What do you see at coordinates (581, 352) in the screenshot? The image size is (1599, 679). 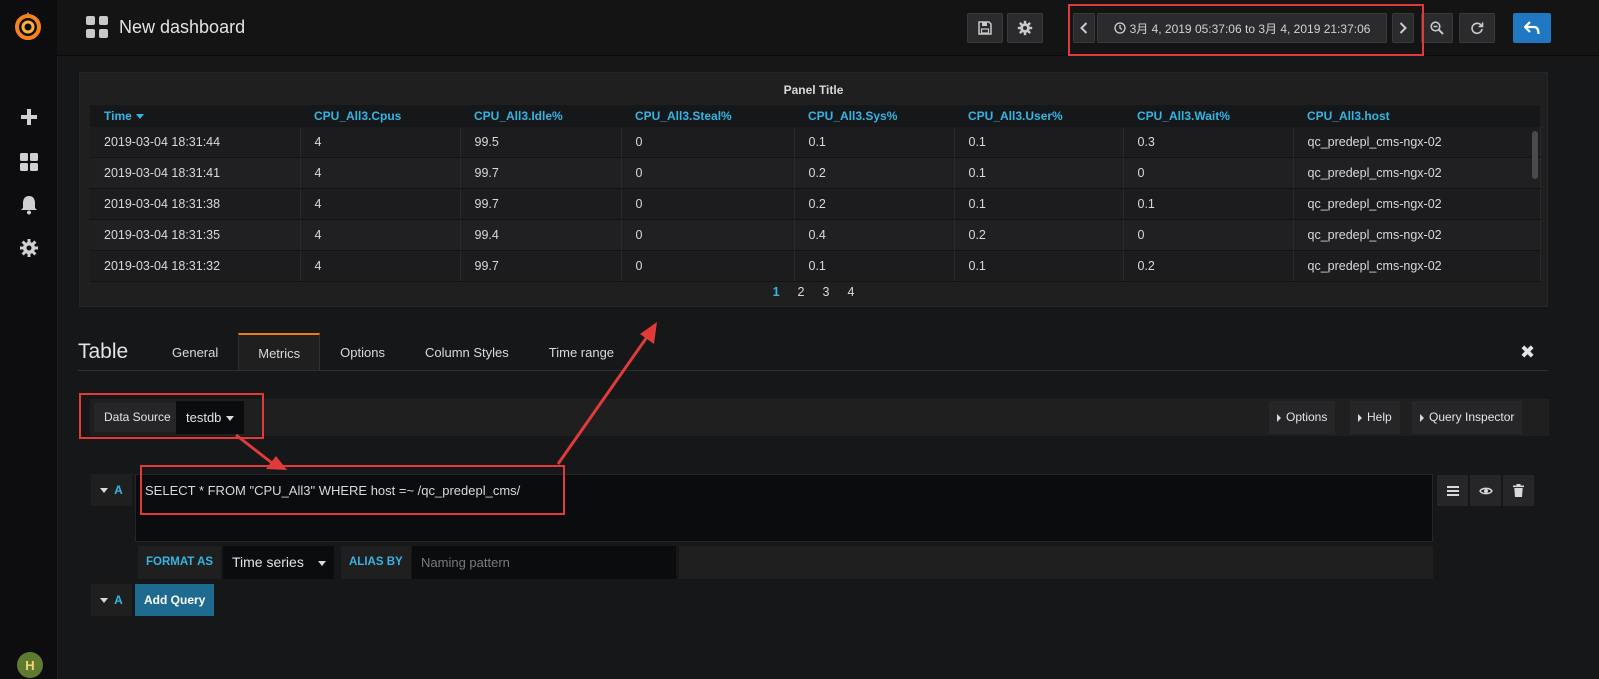 I see `tab-time-range: Time range` at bounding box center [581, 352].